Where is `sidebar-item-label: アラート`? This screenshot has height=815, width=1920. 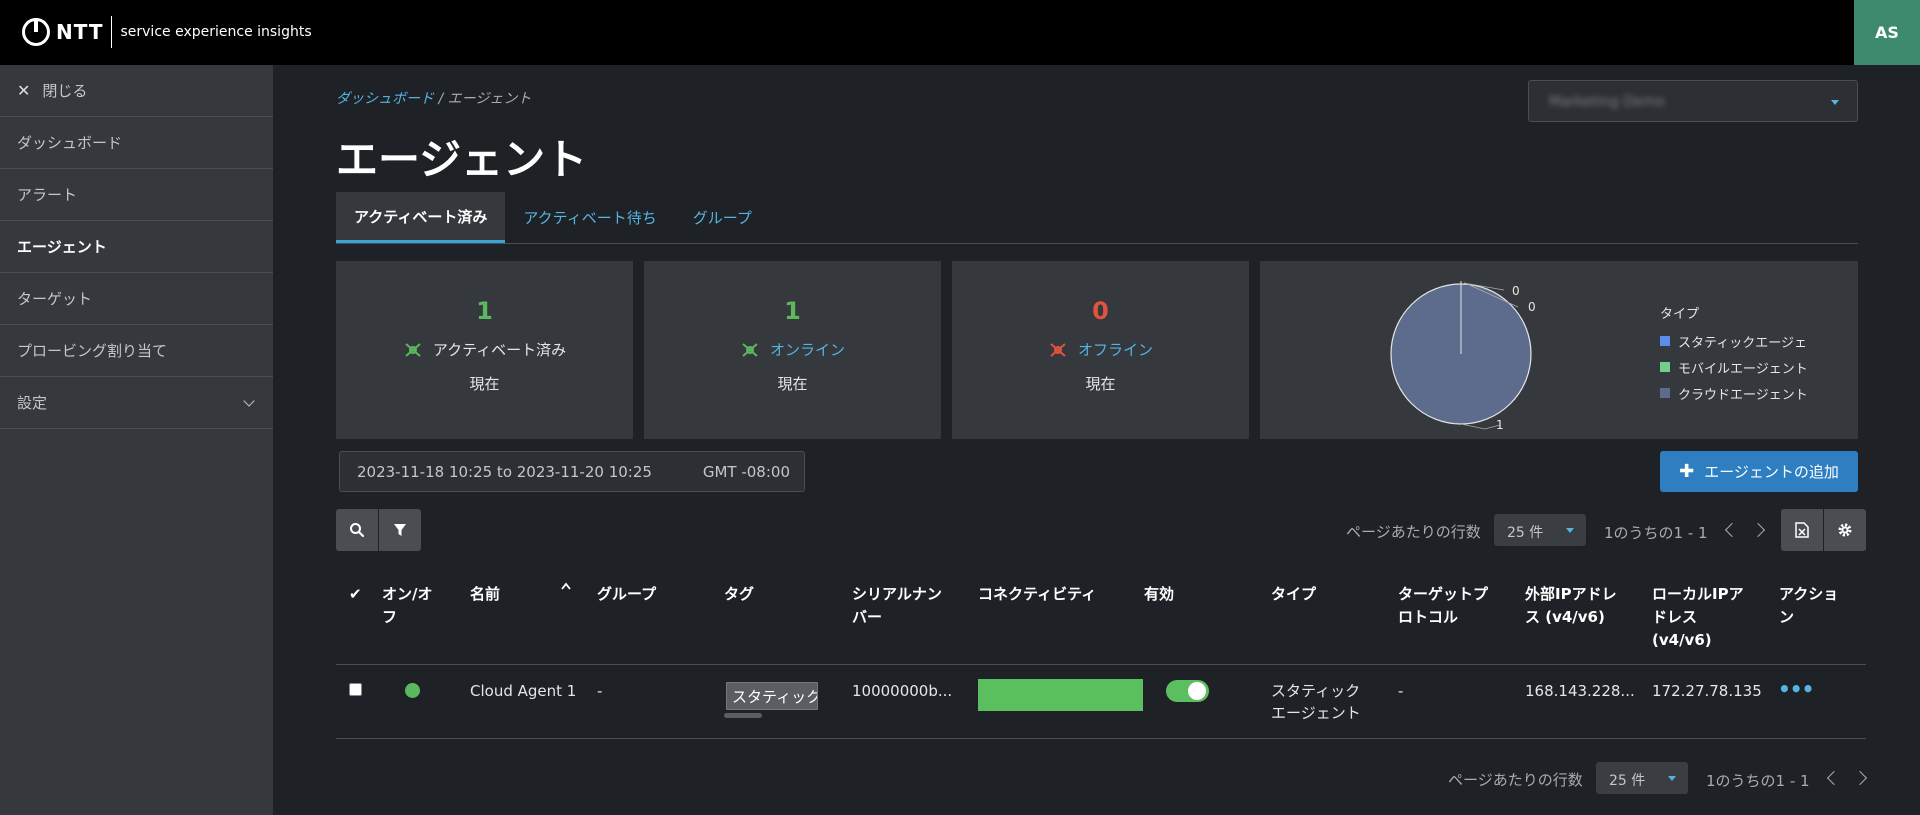 sidebar-item-label: アラート is located at coordinates (47, 195).